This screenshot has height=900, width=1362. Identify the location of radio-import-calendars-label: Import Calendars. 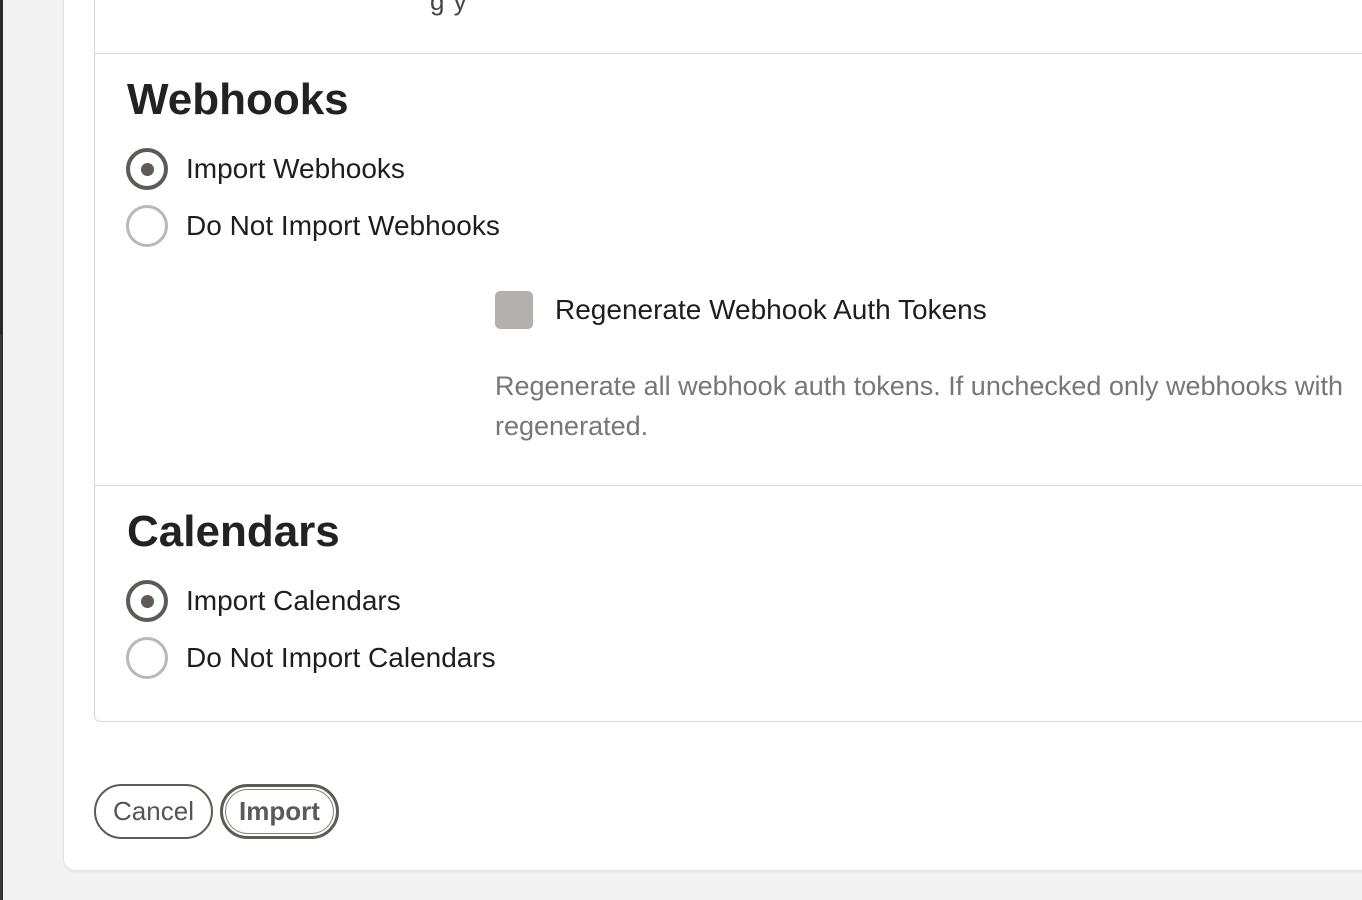
(293, 600).